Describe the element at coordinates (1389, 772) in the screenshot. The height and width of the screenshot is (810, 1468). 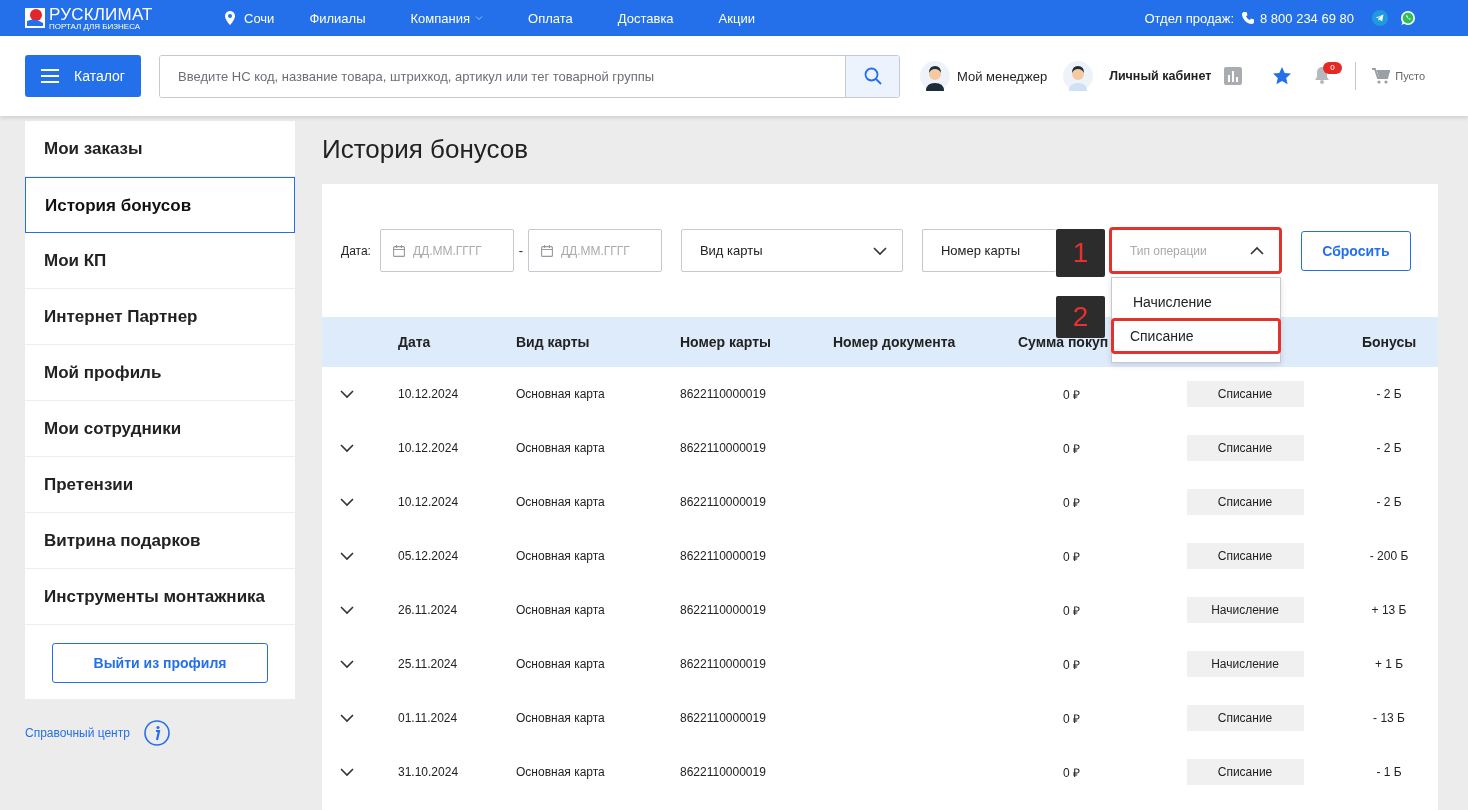
I see `table-cell-text: - 1 Б` at that location.